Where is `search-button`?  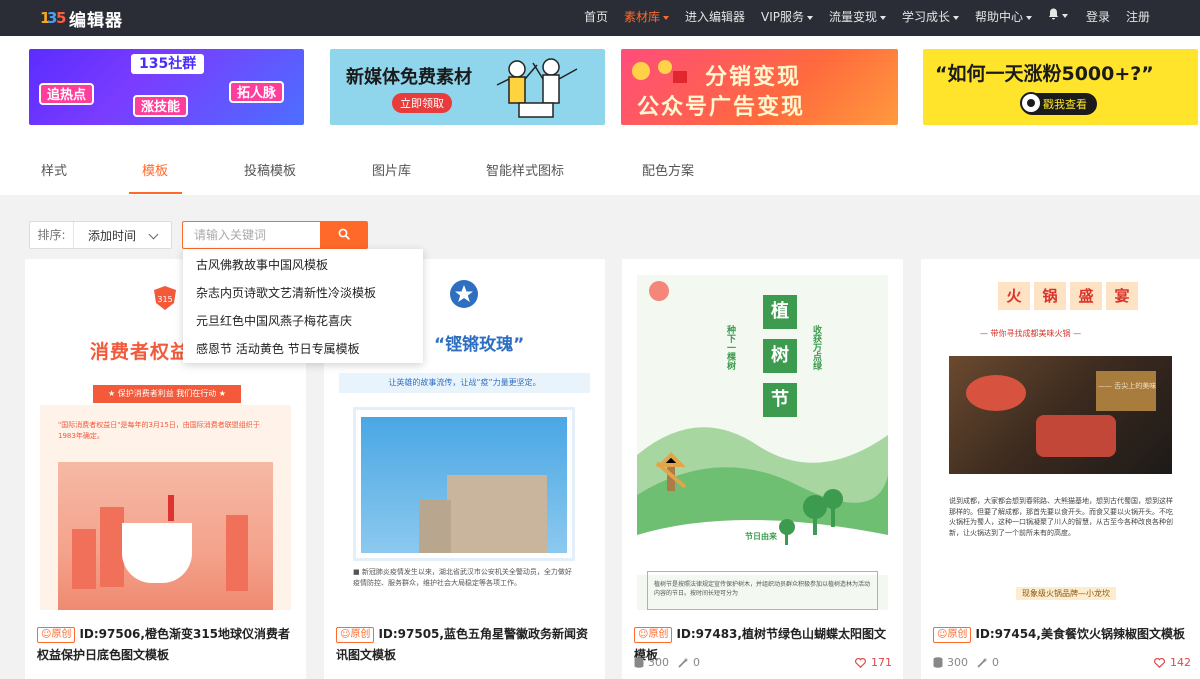
search-button is located at coordinates (344, 235).